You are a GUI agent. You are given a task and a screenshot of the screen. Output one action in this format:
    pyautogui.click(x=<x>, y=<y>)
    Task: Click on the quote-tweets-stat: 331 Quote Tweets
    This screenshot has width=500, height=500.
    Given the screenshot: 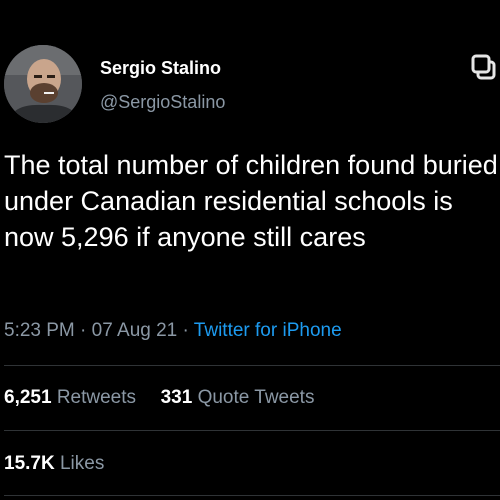 What is the action you would take?
    pyautogui.click(x=238, y=397)
    